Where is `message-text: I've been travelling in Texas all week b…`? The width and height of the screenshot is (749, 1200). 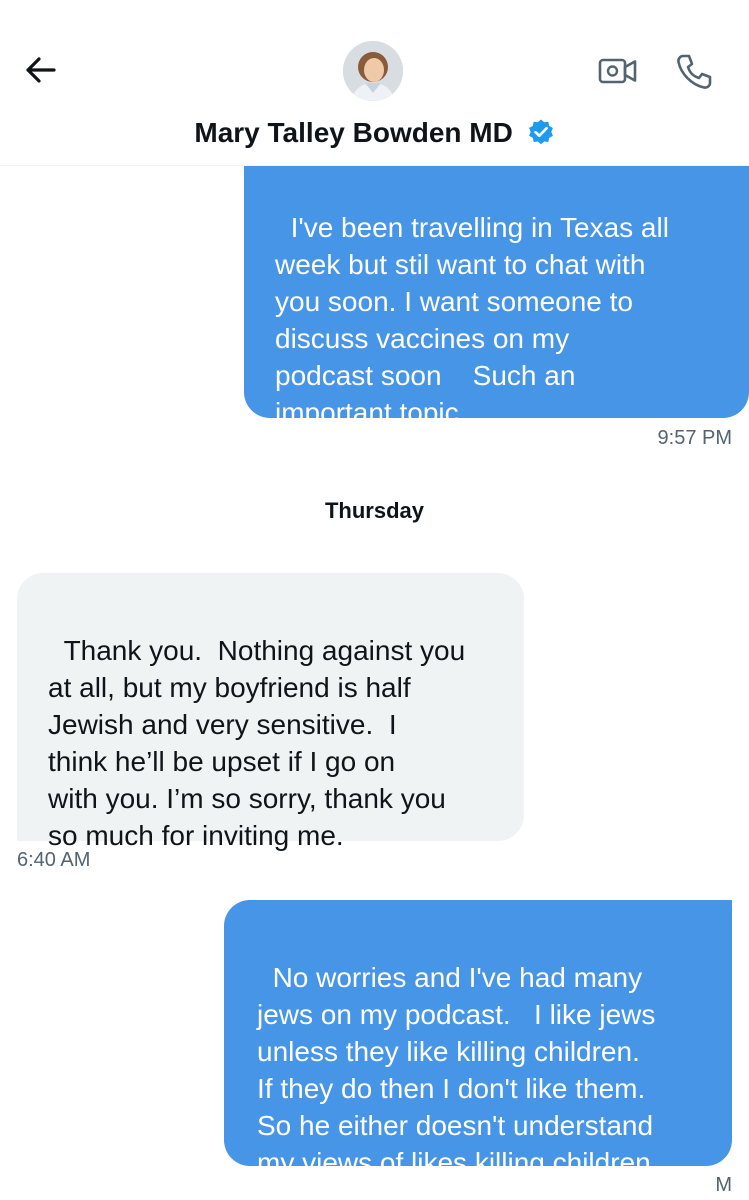 message-text: I've been travelling in Texas all week b… is located at coordinates (472, 320).